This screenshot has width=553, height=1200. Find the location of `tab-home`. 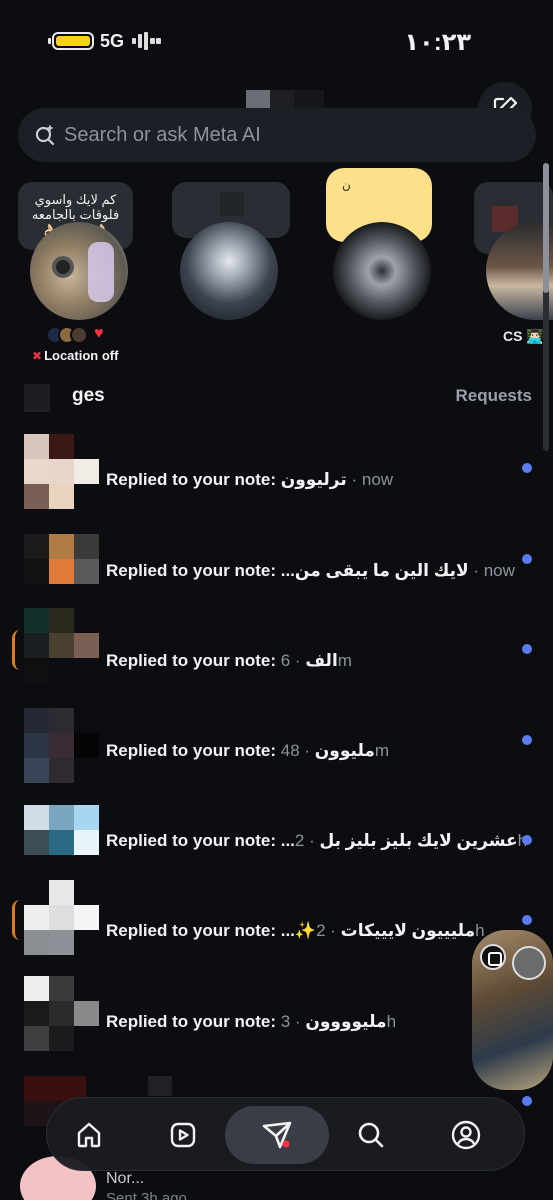

tab-home is located at coordinates (89, 1135).